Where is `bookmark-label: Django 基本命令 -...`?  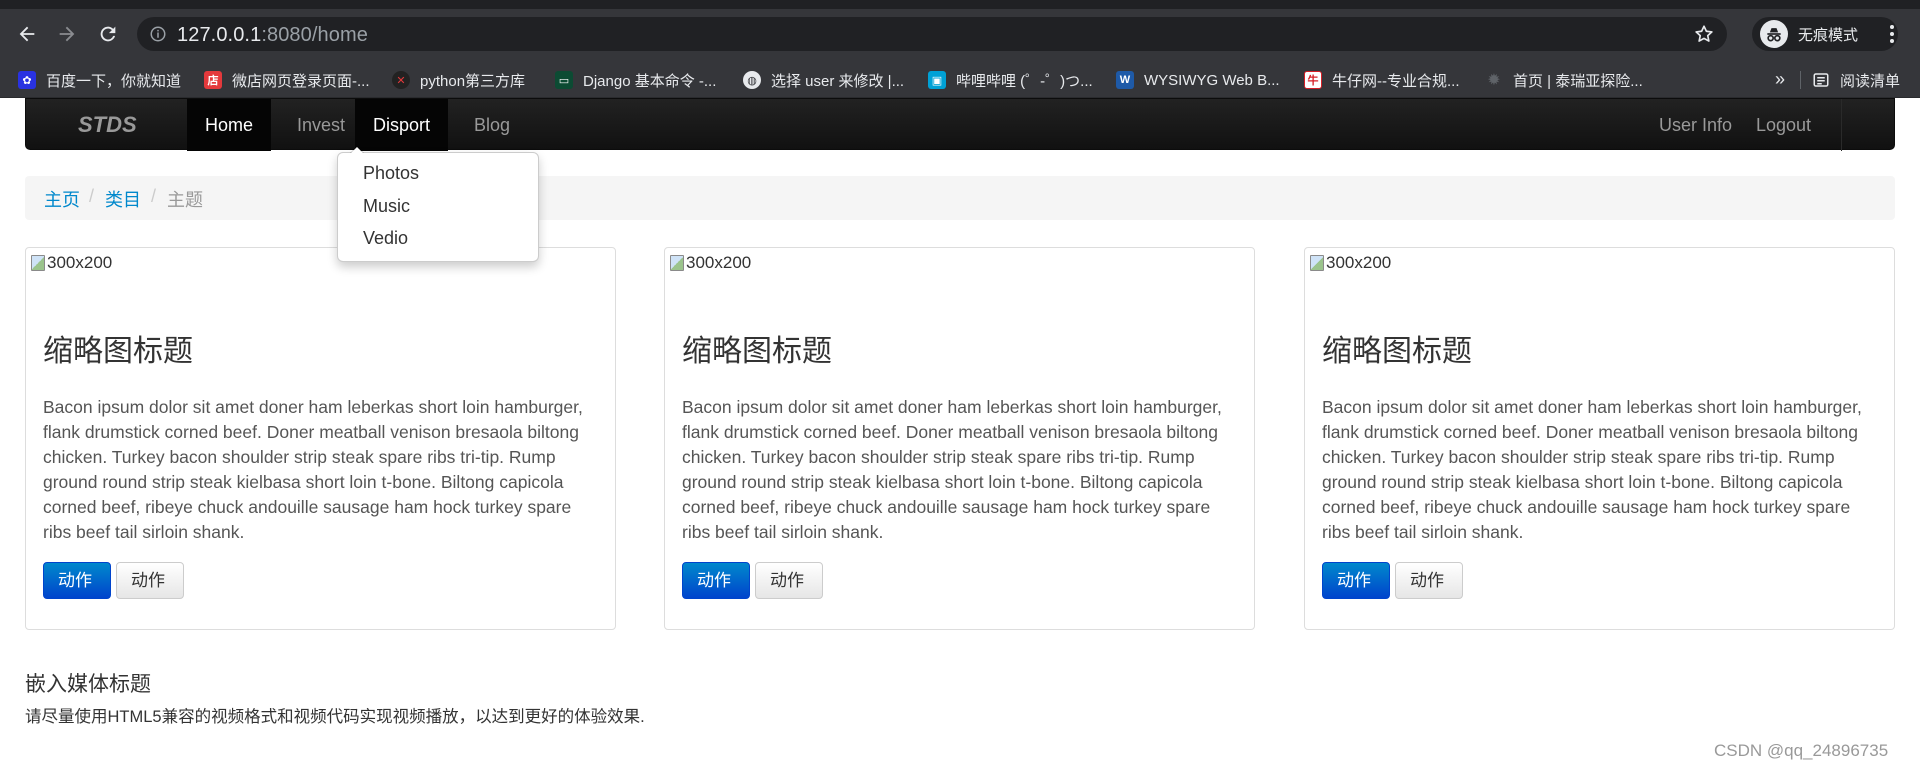 bookmark-label: Django 基本命令 -... is located at coordinates (650, 81).